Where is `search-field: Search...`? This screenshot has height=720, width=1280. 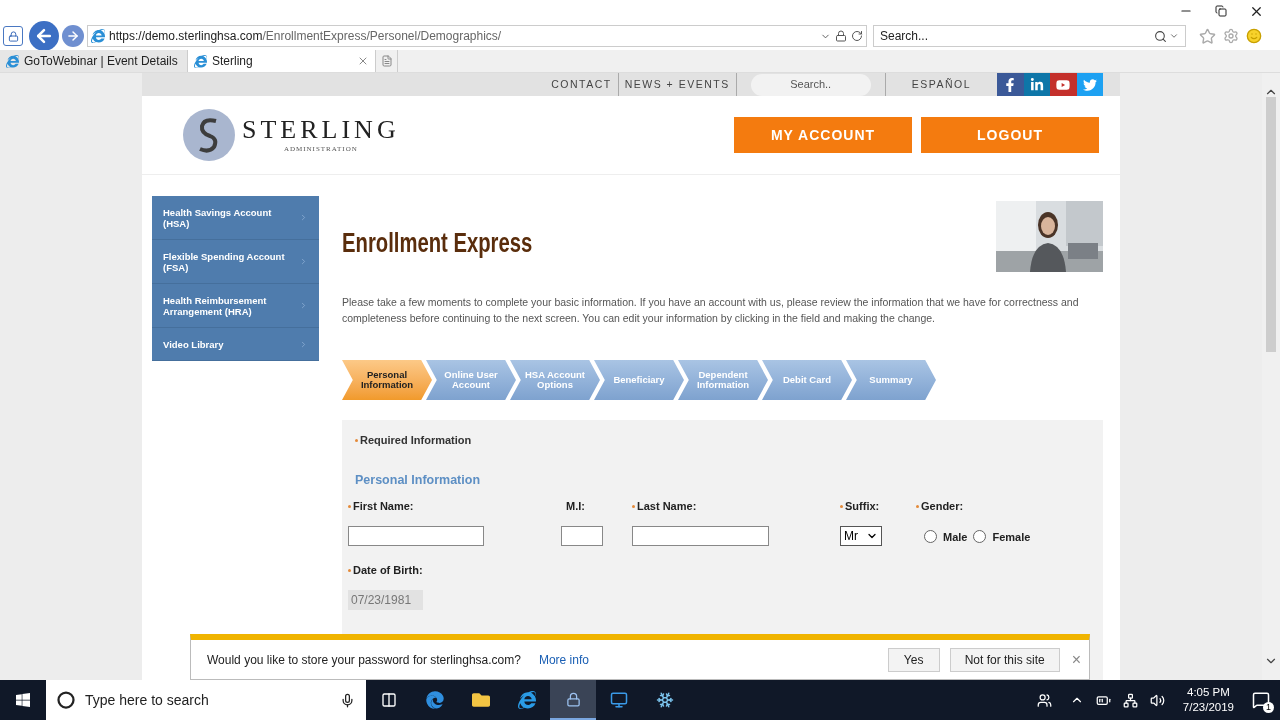
search-field: Search... is located at coordinates (1029, 36).